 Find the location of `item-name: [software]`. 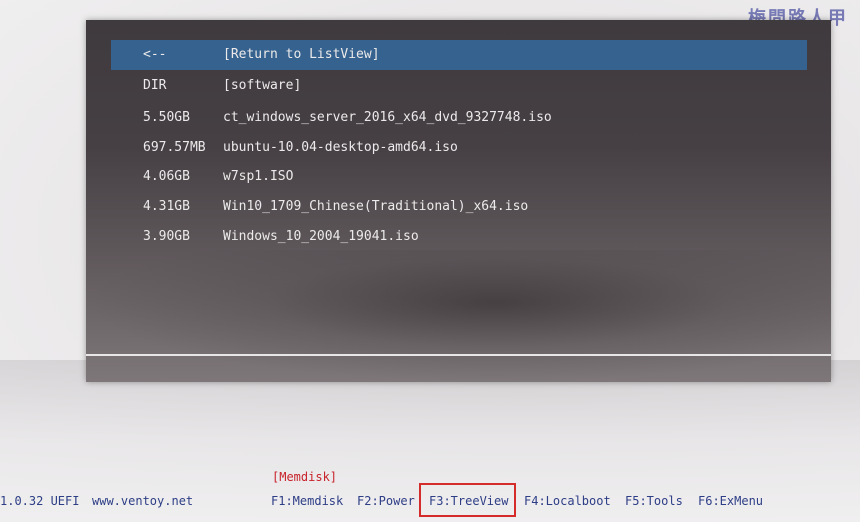

item-name: [software] is located at coordinates (262, 85).